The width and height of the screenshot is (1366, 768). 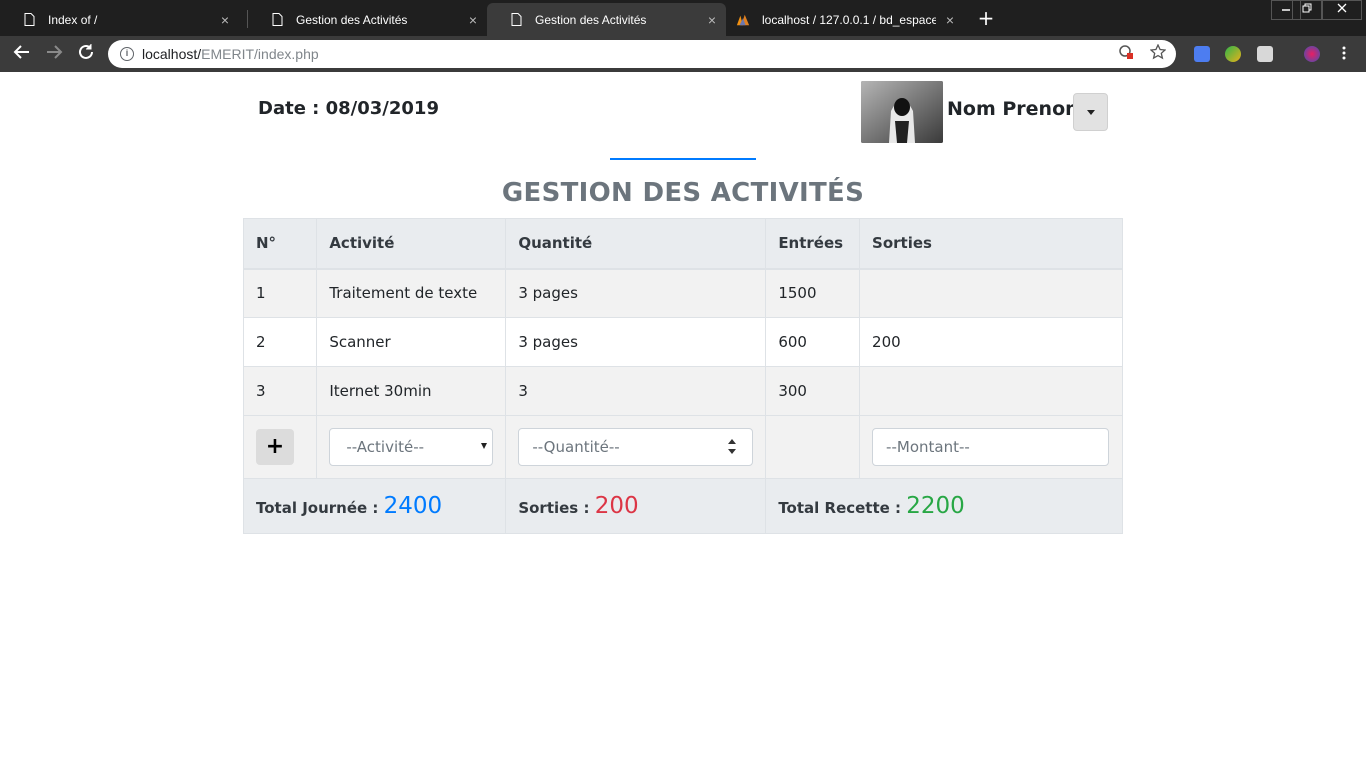 I want to click on back-icon, so click(x=22, y=54).